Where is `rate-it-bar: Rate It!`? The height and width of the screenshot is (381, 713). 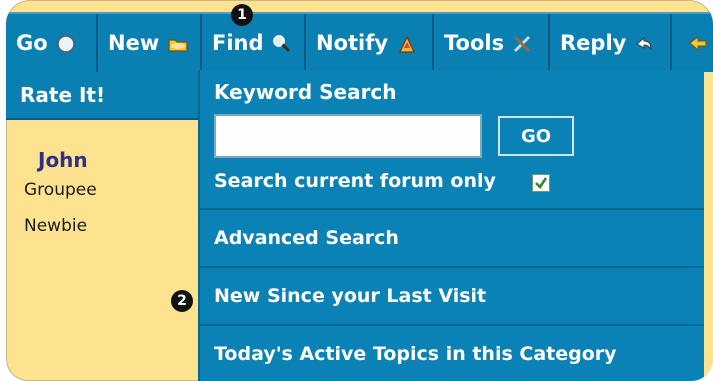
rate-it-bar: Rate It! is located at coordinates (102, 96).